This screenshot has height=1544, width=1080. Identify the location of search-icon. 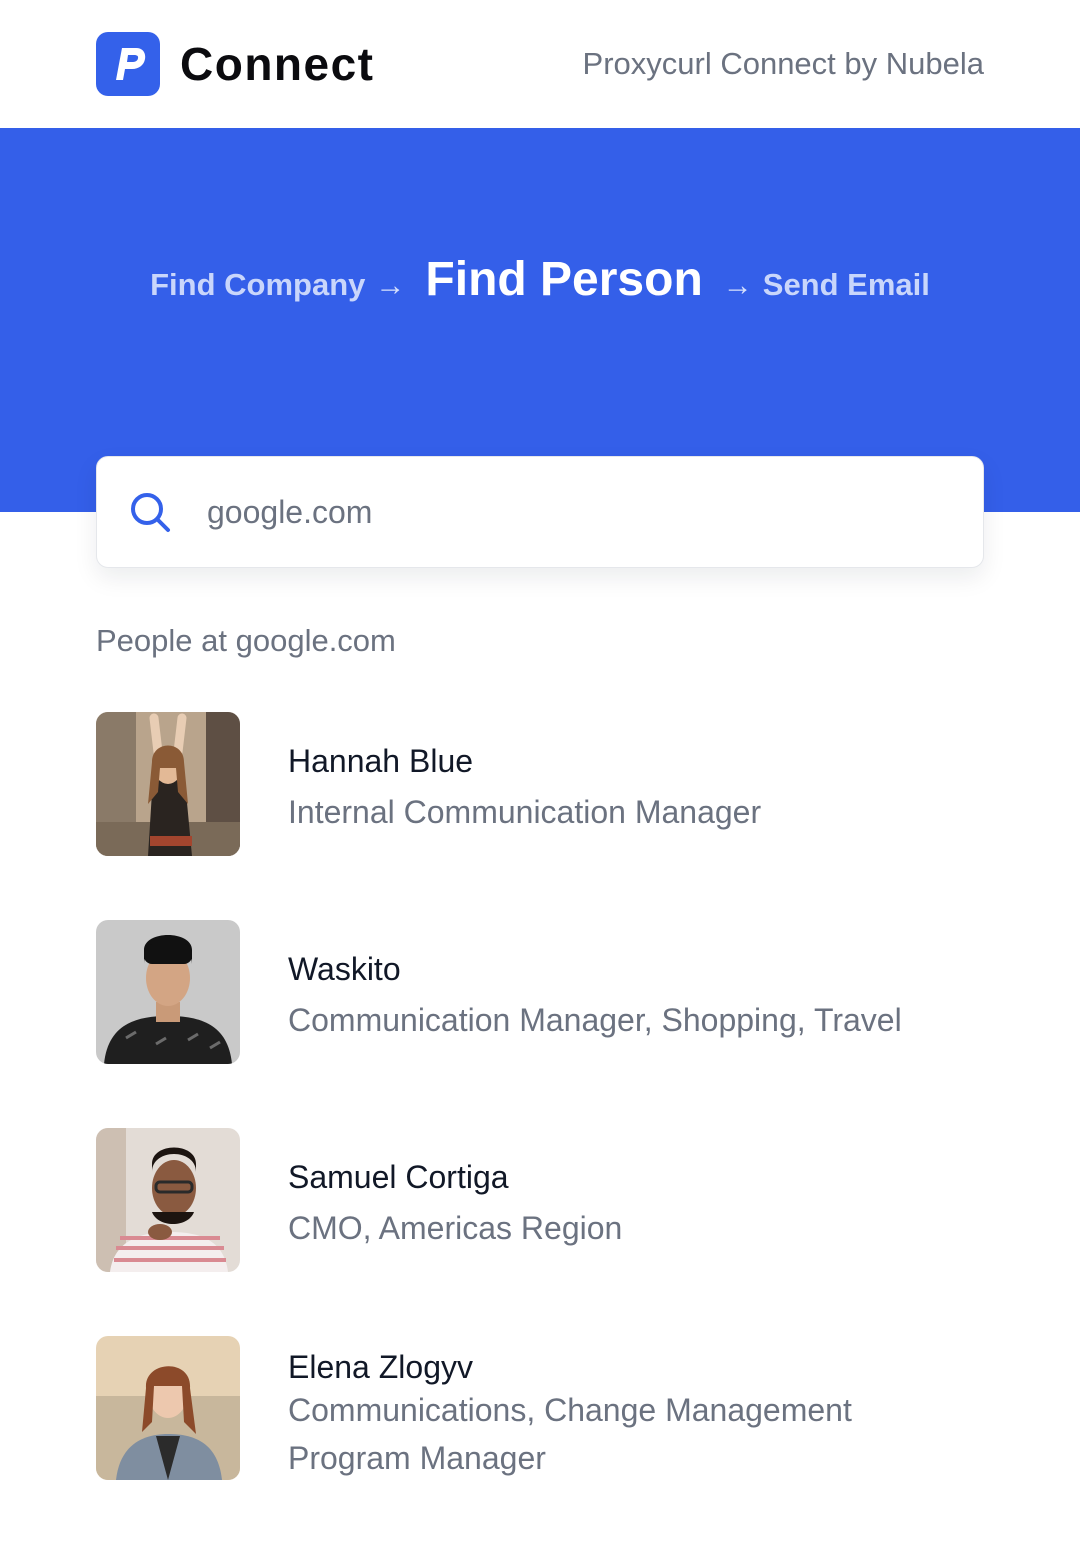
(150, 512).